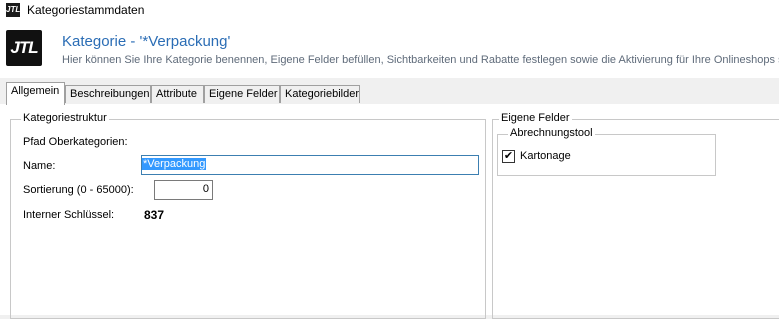 This screenshot has width=779, height=319. What do you see at coordinates (35, 93) in the screenshot?
I see `tab-allgemein: Allgemein` at bounding box center [35, 93].